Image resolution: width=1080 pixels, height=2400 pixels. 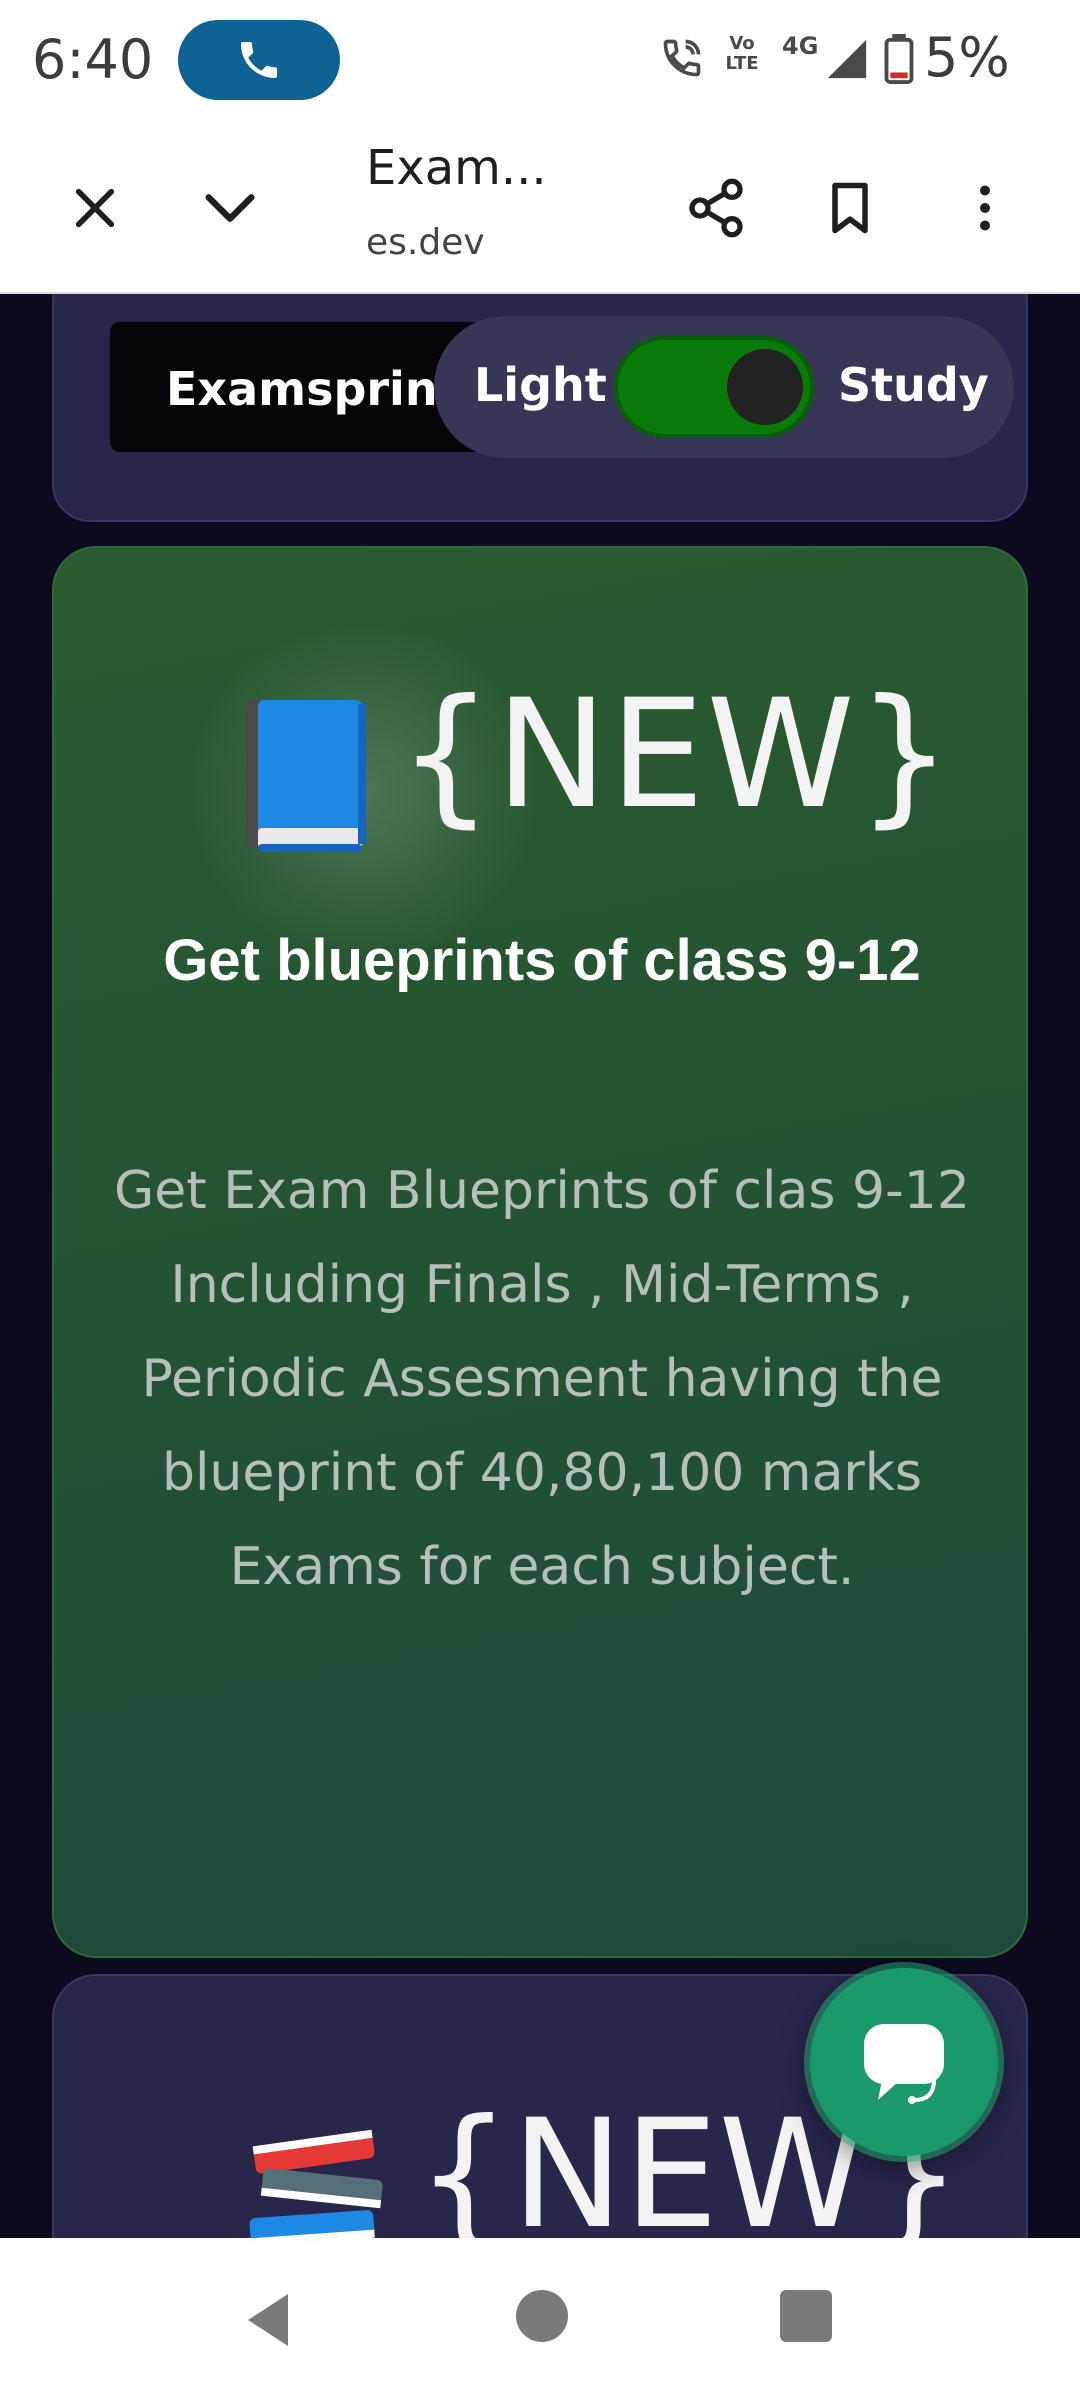 I want to click on close-button, so click(x=95, y=208).